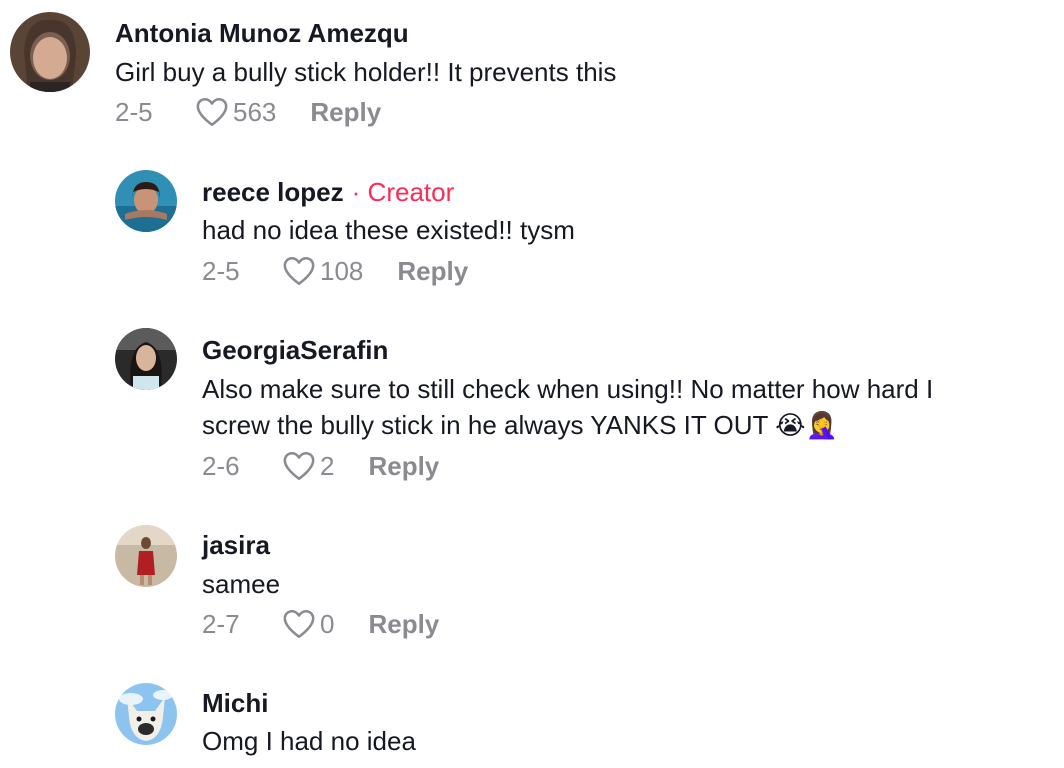  Describe the element at coordinates (273, 192) in the screenshot. I see `username-text: reece lopez` at that location.